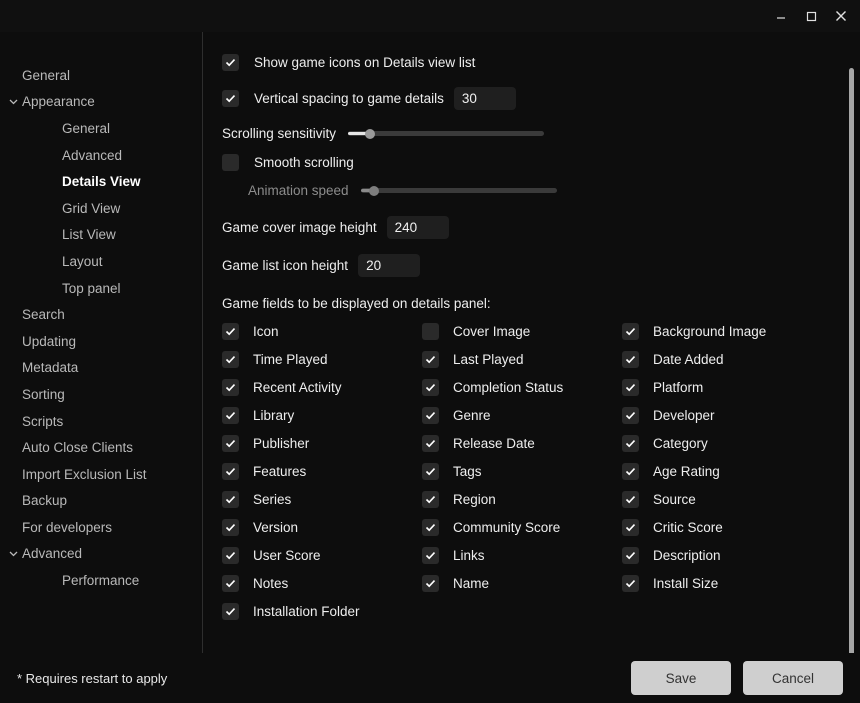 The image size is (860, 703). What do you see at coordinates (322, 611) in the screenshot?
I see `field-cell: Installation Folder` at bounding box center [322, 611].